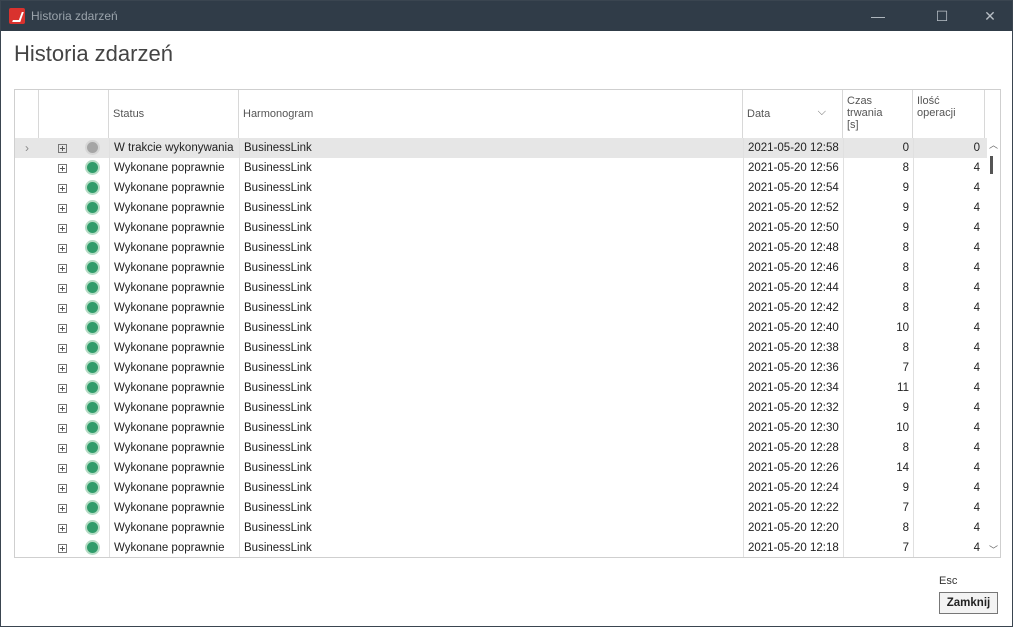 The image size is (1013, 627). I want to click on sort-descending-icon: ⌵, so click(822, 112).